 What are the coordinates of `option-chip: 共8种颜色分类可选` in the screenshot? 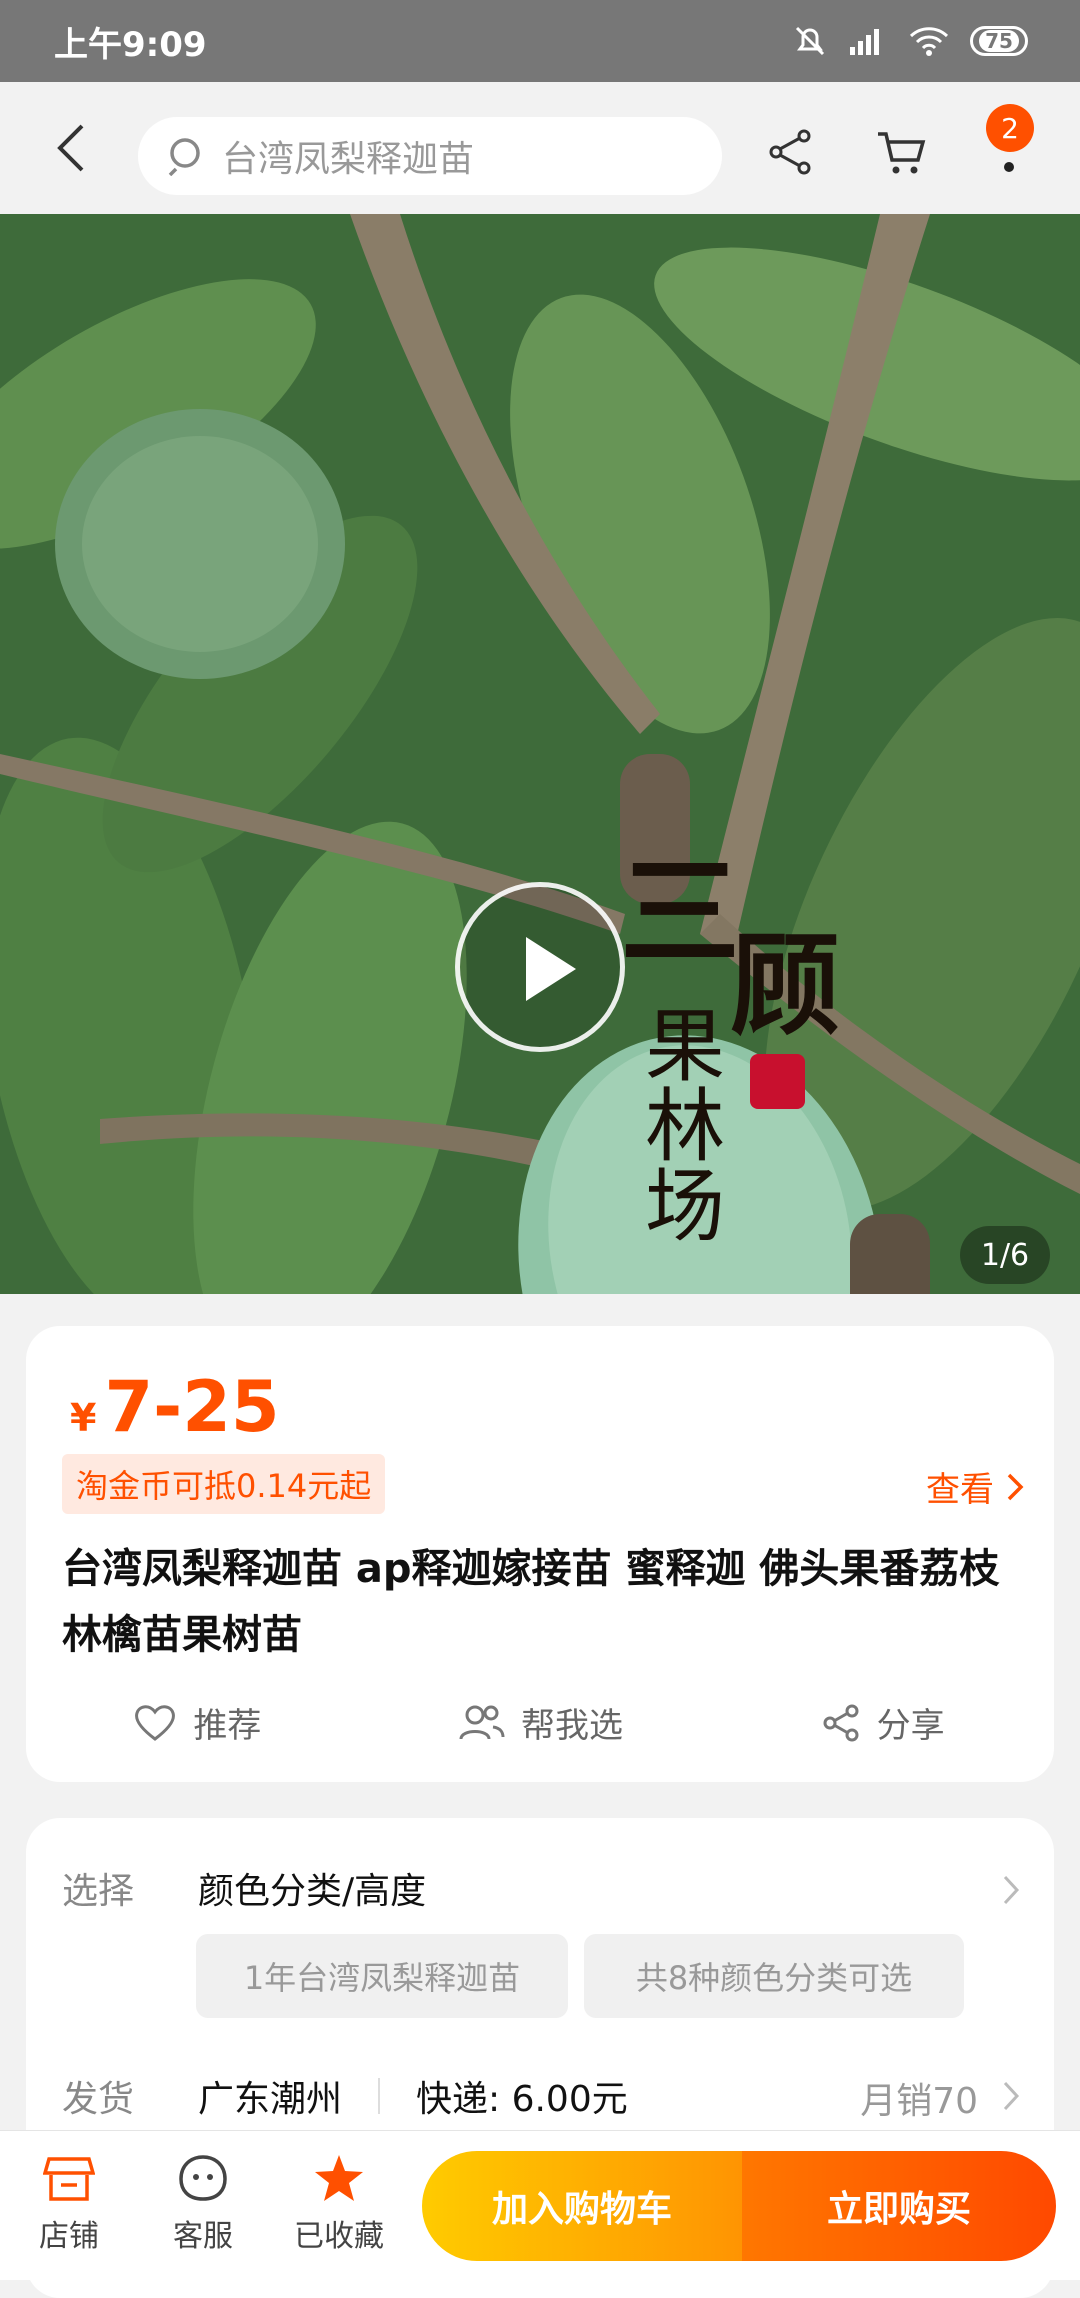 It's located at (774, 1976).